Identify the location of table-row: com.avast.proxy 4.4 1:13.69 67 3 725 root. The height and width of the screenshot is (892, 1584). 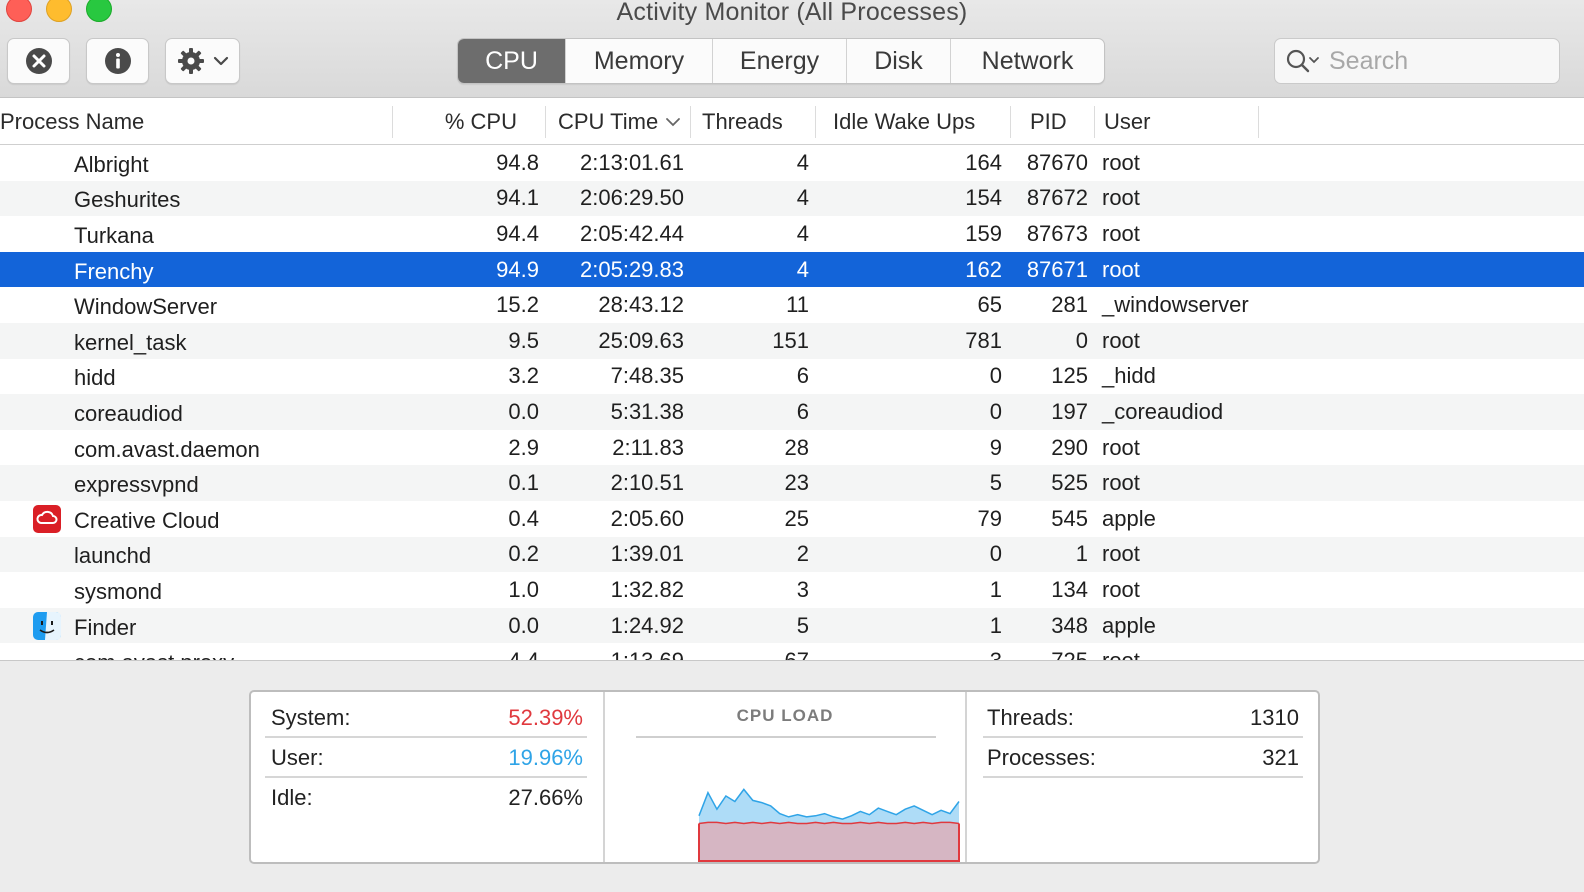
(792, 652).